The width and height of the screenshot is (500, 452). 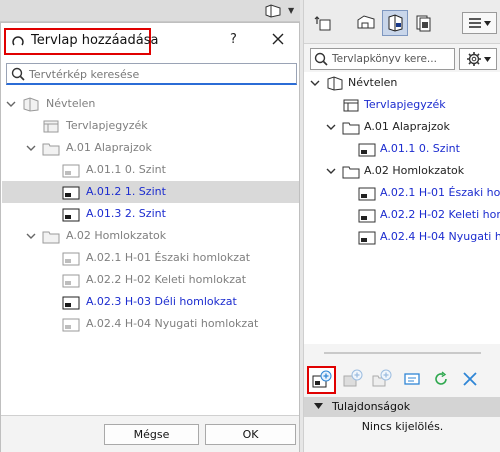 What do you see at coordinates (95, 40) in the screenshot?
I see `dialog-title: Tervlap hozzáadása` at bounding box center [95, 40].